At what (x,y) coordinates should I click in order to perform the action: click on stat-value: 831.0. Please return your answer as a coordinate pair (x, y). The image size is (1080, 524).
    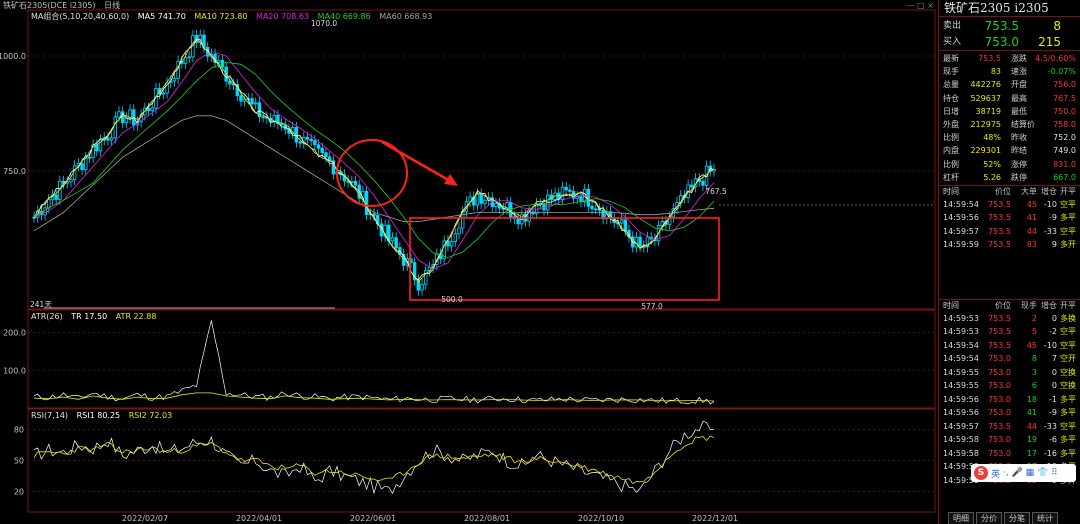
    Looking at the image, I should click on (1064, 164).